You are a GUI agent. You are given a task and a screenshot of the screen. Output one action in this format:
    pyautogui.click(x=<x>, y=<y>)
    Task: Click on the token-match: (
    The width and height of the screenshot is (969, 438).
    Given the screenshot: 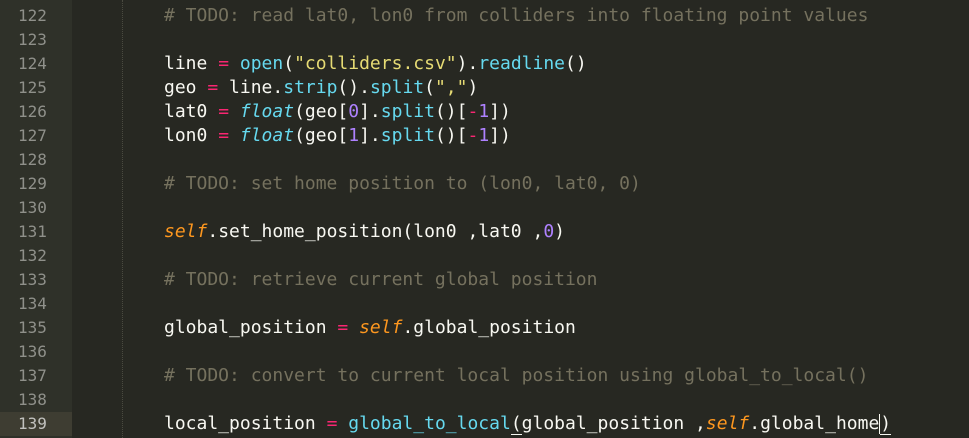 What is the action you would take?
    pyautogui.click(x=516, y=424)
    